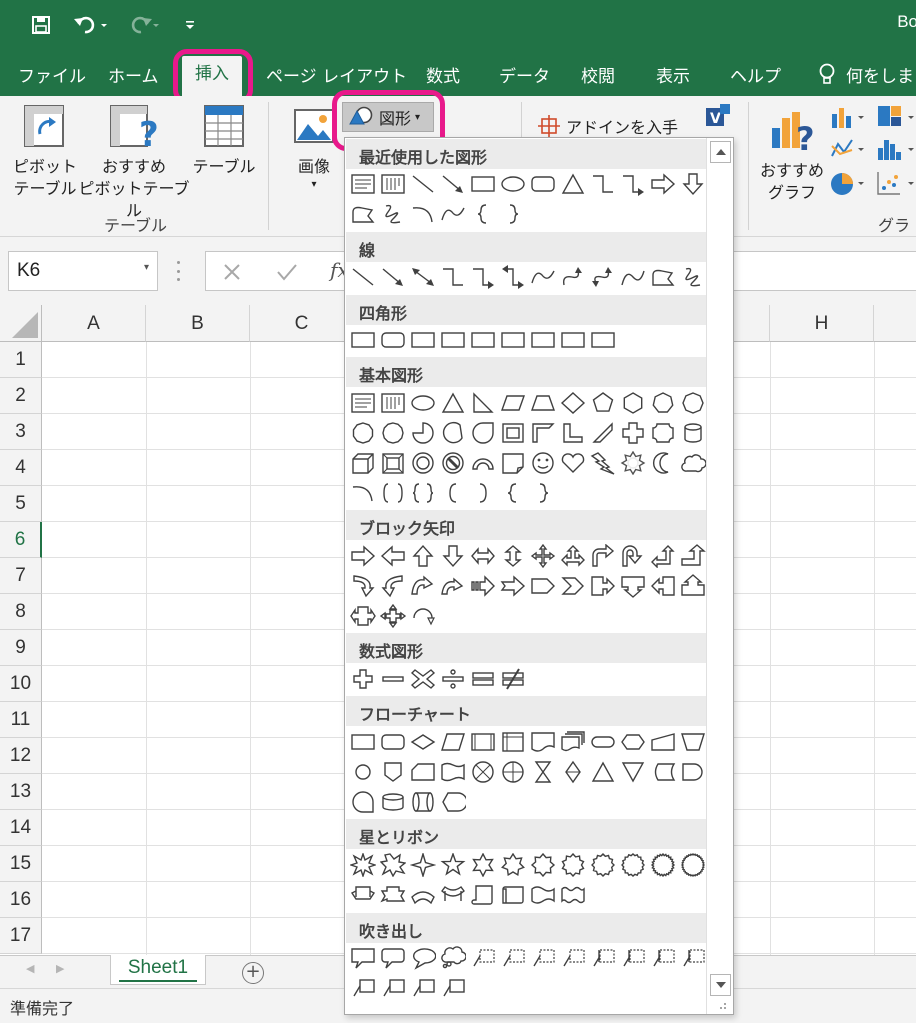 This screenshot has width=916, height=1023. What do you see at coordinates (423, 895) in the screenshot?
I see `shape-curved-ribbon-up-icon` at bounding box center [423, 895].